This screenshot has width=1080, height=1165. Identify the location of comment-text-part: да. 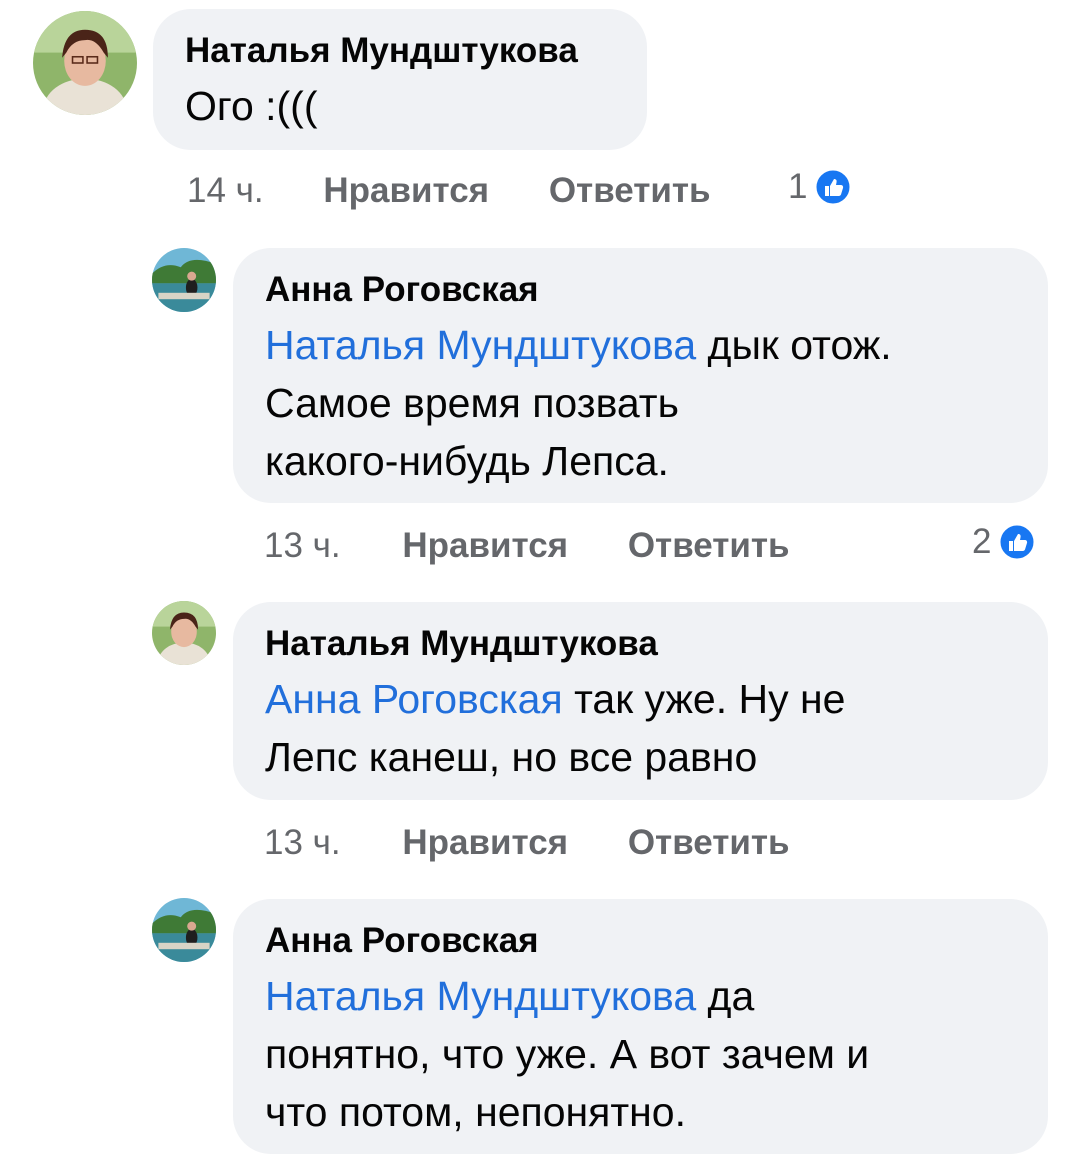
(725, 996).